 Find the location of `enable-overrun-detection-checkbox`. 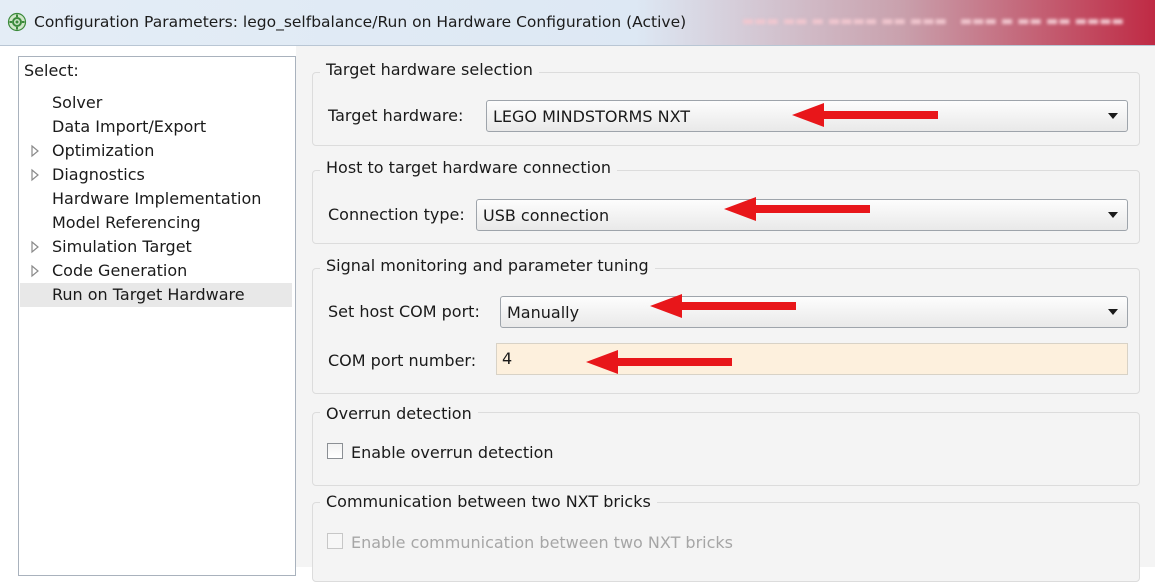

enable-overrun-detection-checkbox is located at coordinates (335, 451).